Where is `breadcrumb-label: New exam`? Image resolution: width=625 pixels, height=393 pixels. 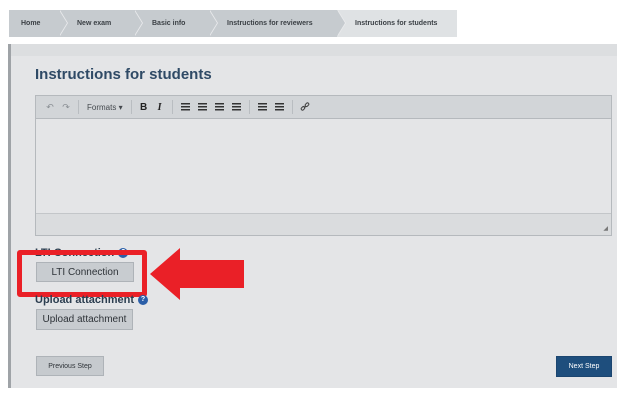 breadcrumb-label: New exam is located at coordinates (94, 23).